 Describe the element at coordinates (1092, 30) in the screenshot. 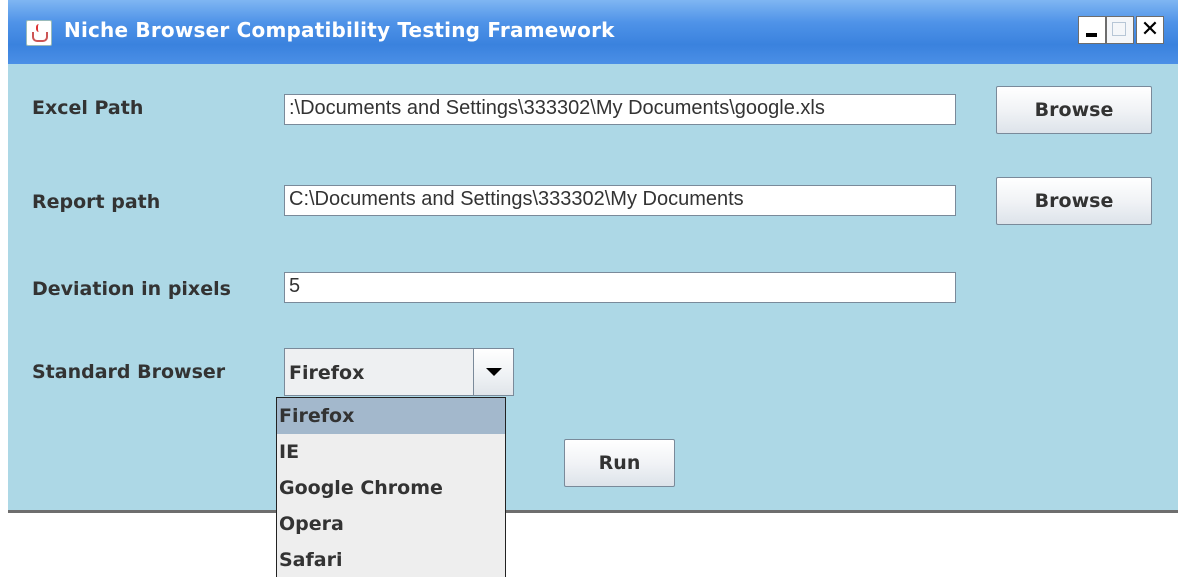

I see `minimize-button` at that location.